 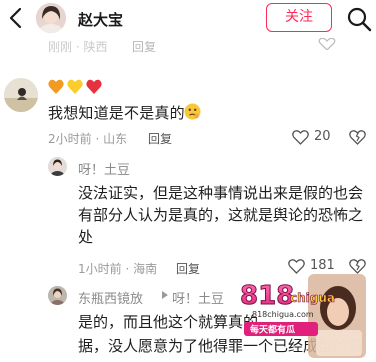 What do you see at coordinates (168, 322) in the screenshot?
I see `reply-text-line: 是的，而且他这个就算真的` at bounding box center [168, 322].